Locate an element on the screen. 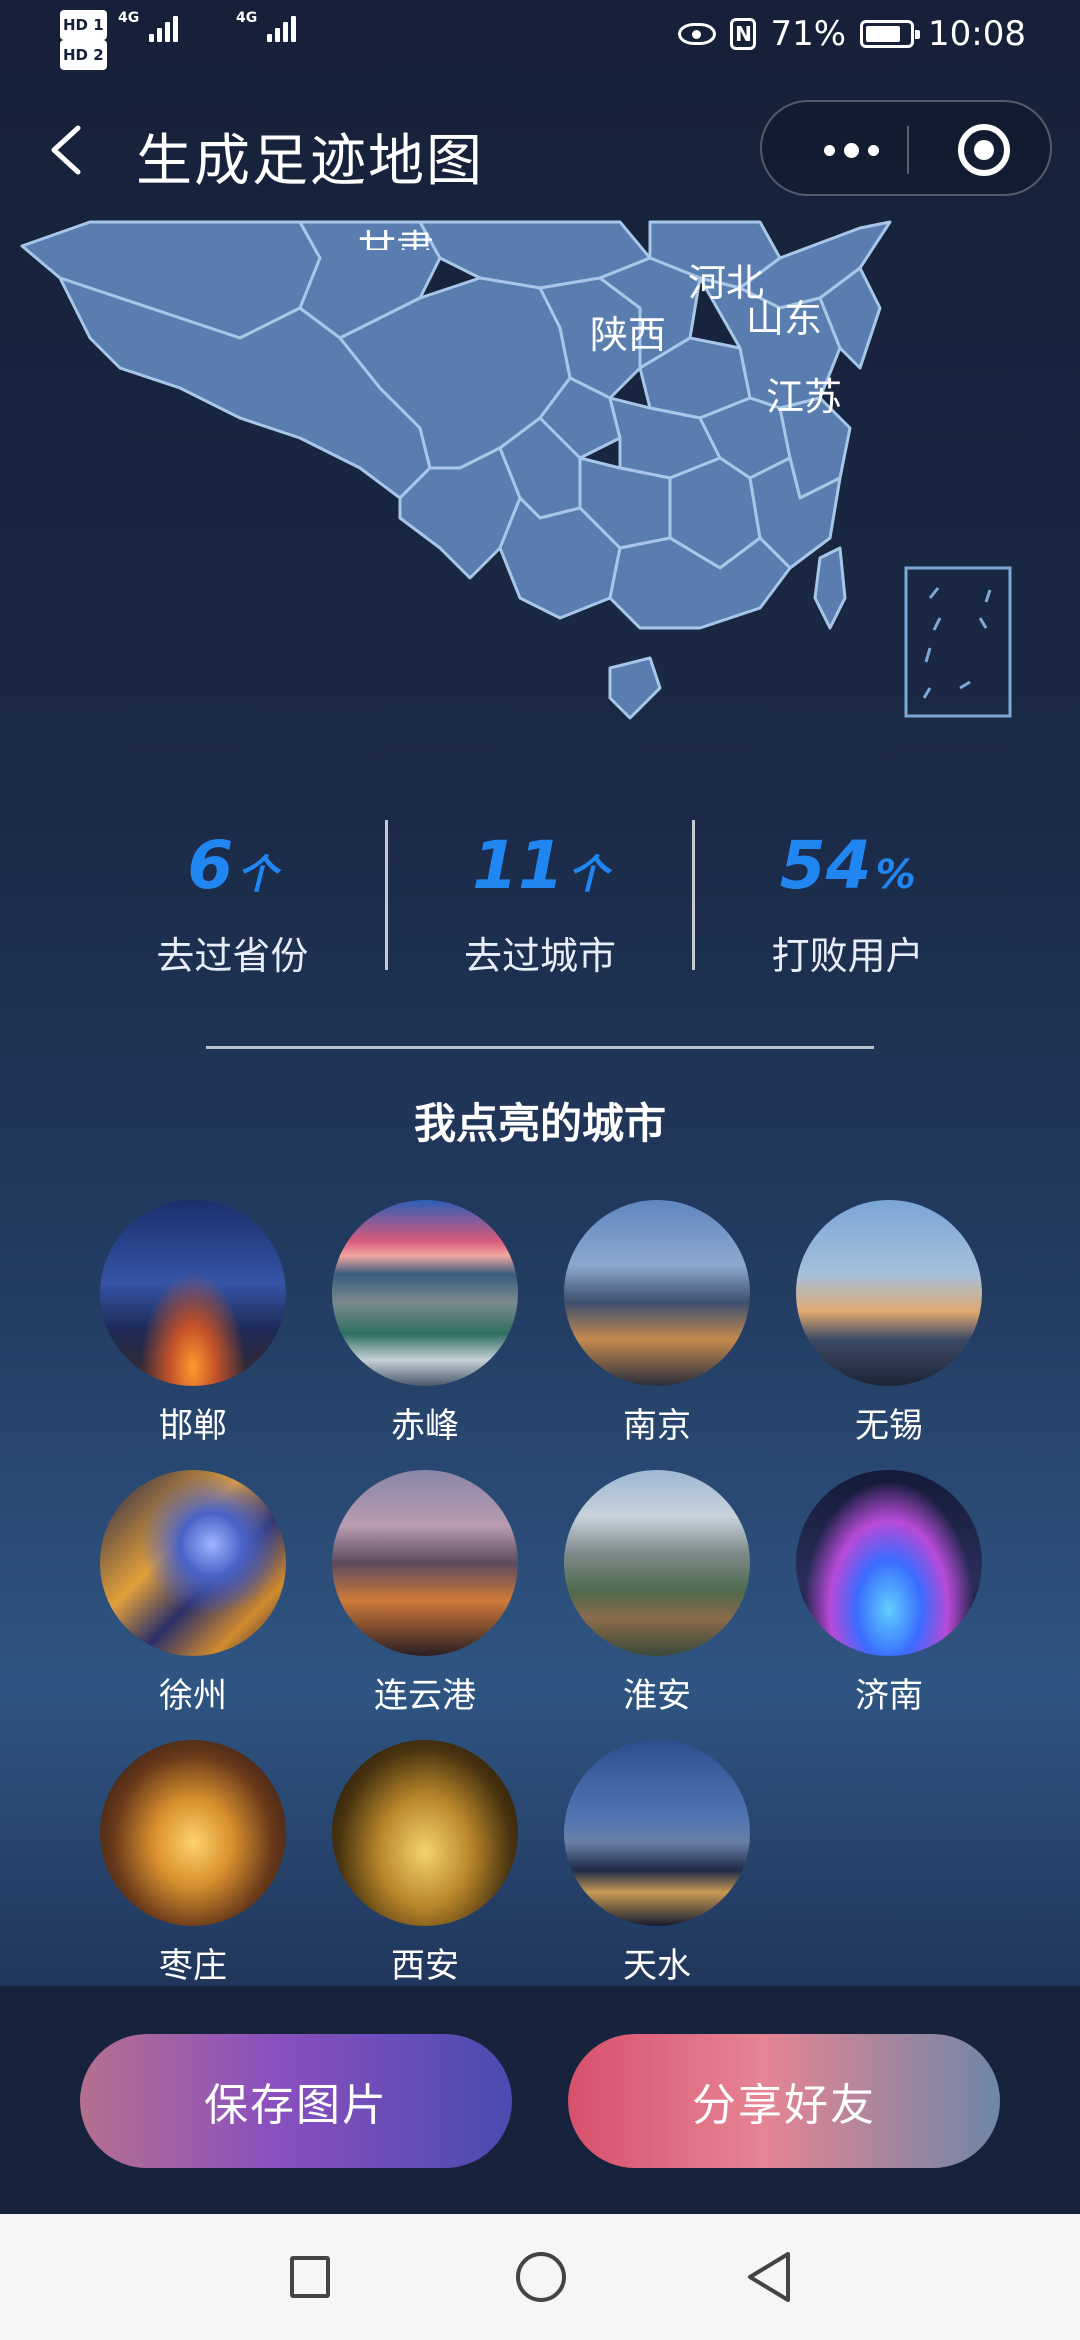 Image resolution: width=1080 pixels, height=2340 pixels. system-navigation-bar is located at coordinates (540, 2277).